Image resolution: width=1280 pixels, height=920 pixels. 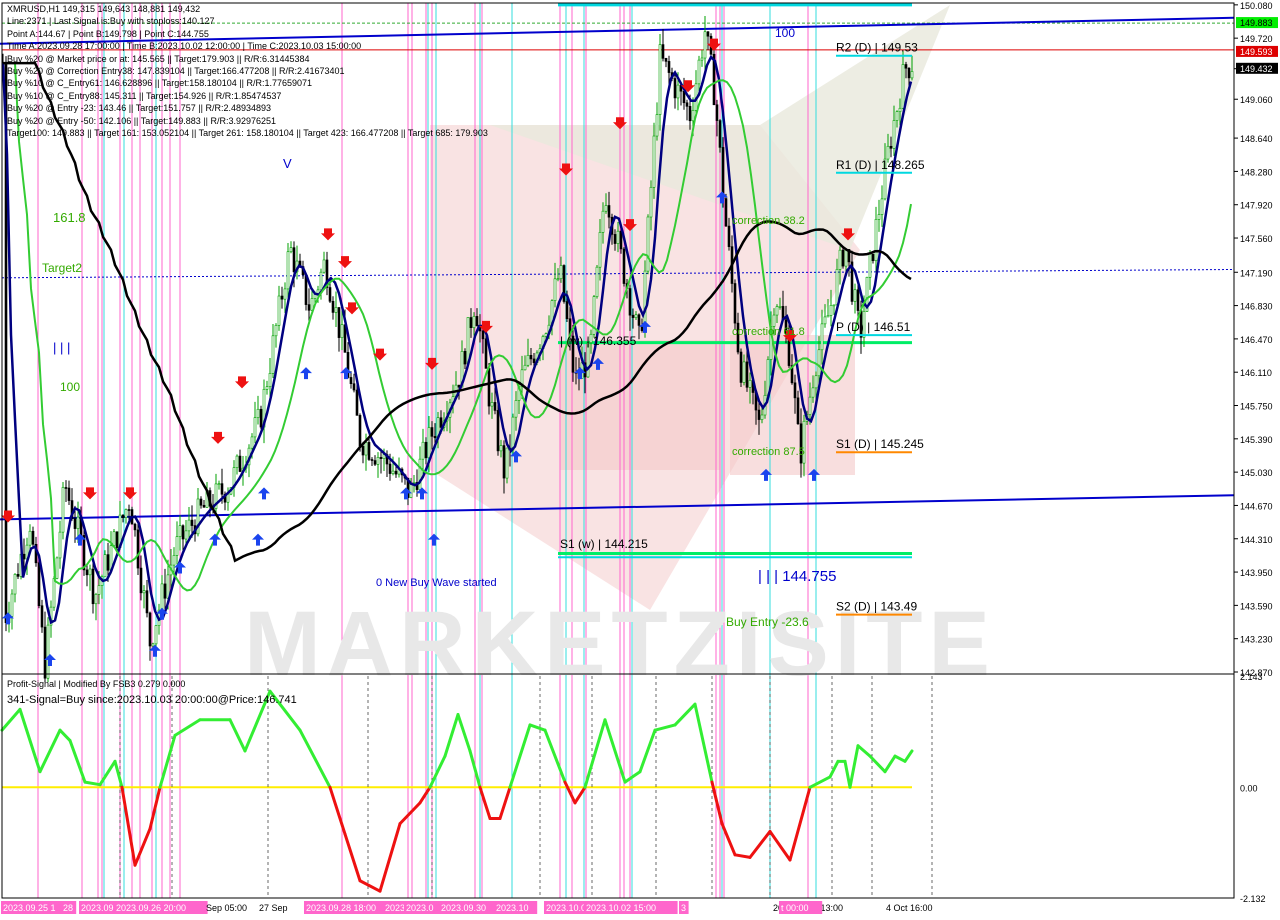 What do you see at coordinates (1256, 473) in the screenshot?
I see `price-tick-label: 145.030` at bounding box center [1256, 473].